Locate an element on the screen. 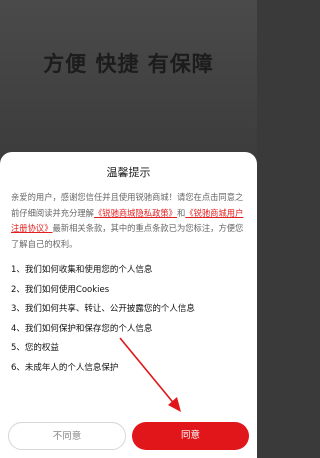 This screenshot has height=458, width=320. list-item: 1、我们如何收集和使用您的个人信息 is located at coordinates (82, 270).